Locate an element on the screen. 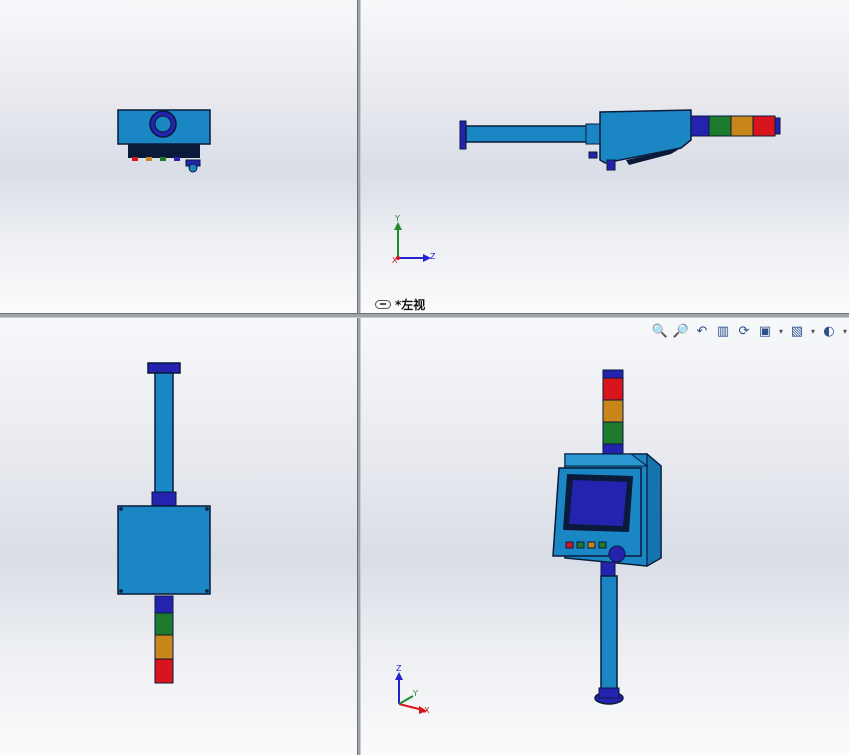 The width and height of the screenshot is (849, 755). link-view-icon is located at coordinates (383, 304).